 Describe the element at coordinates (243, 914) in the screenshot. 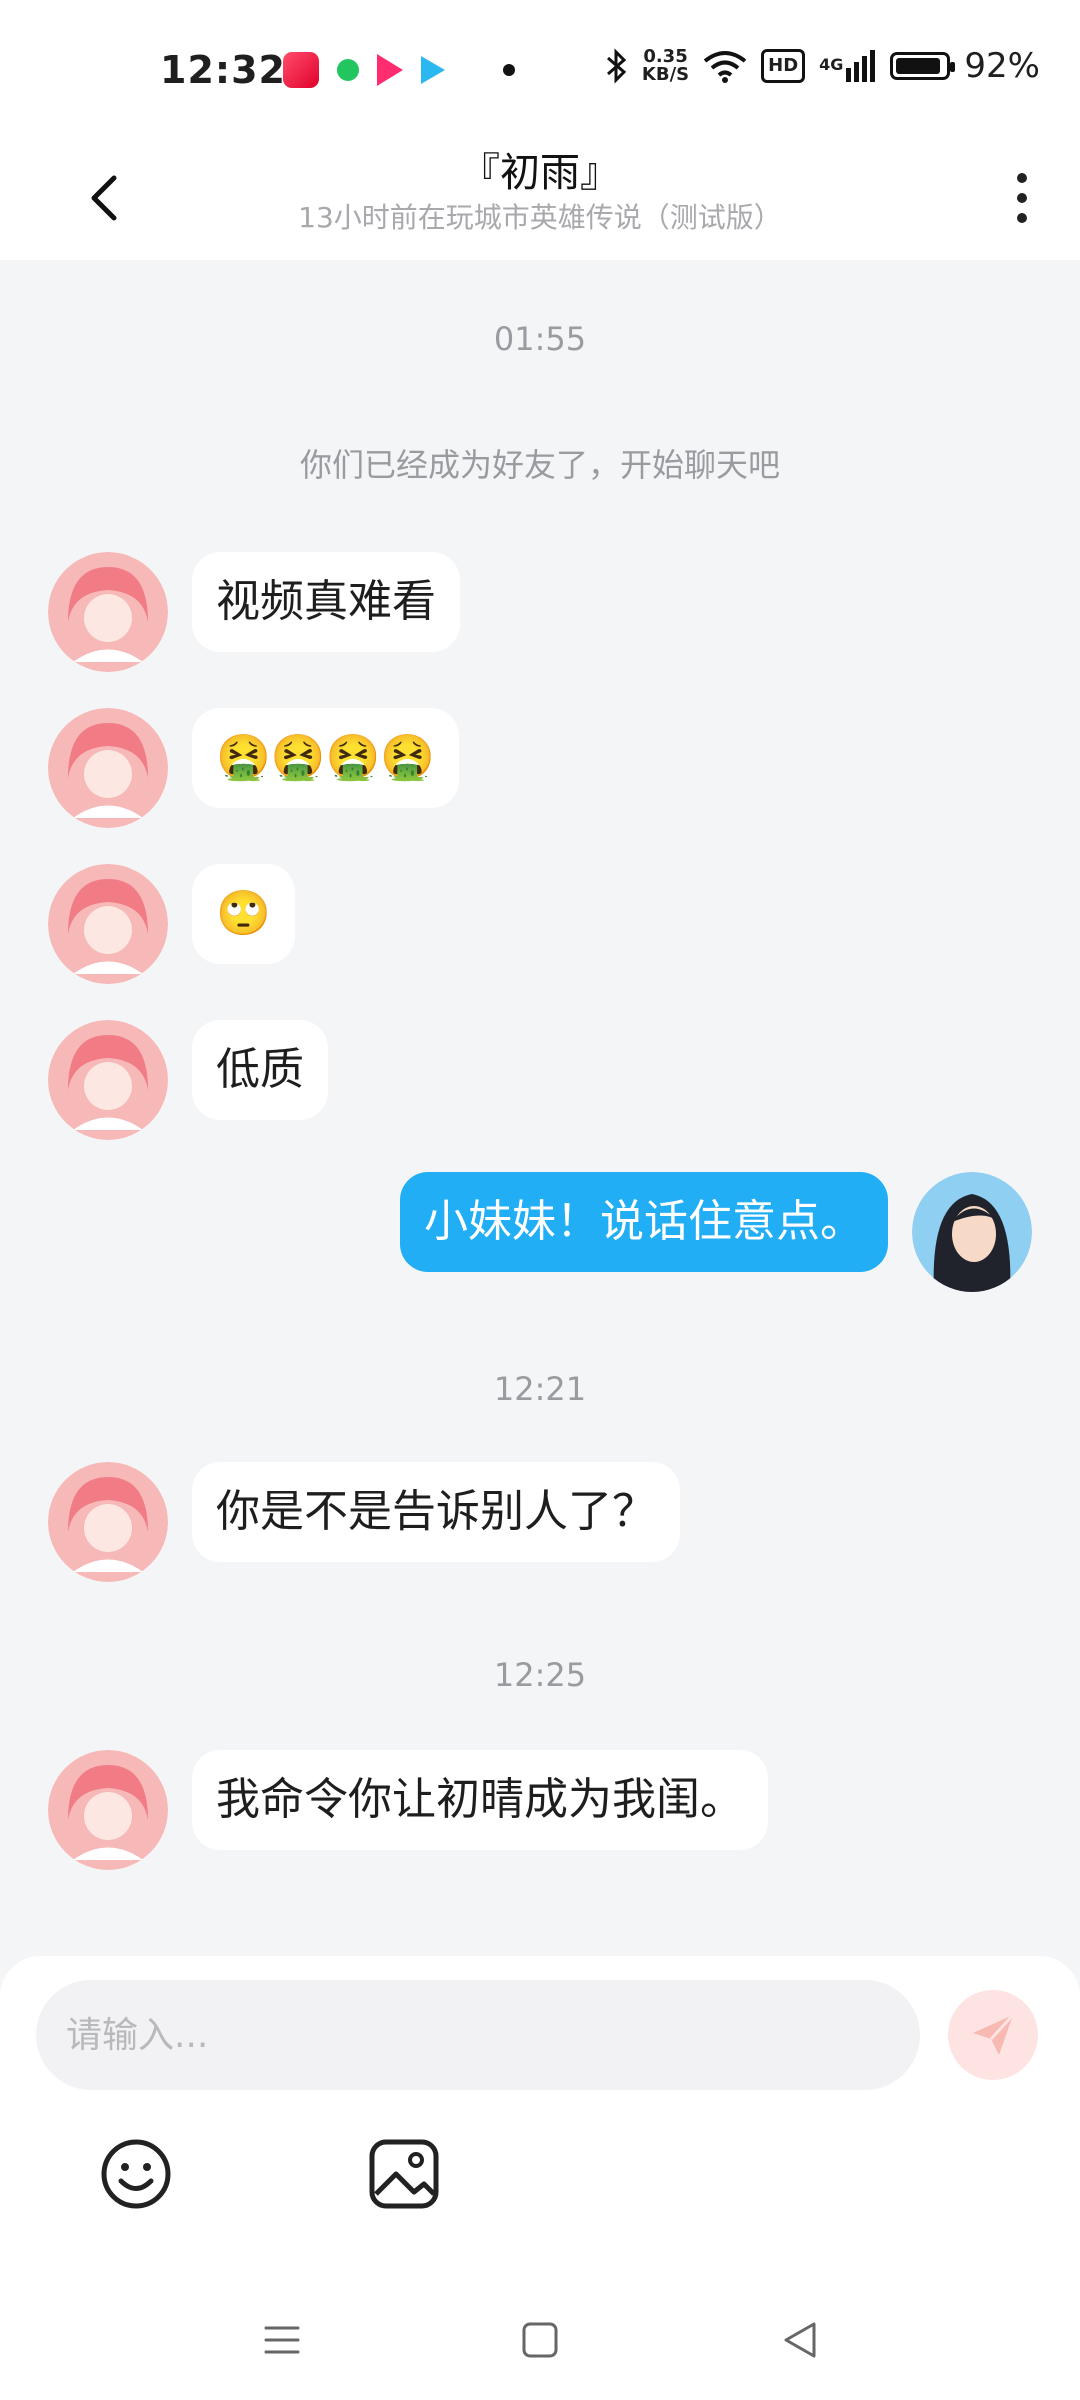

I see `friend-message-bubble: 🙄` at that location.